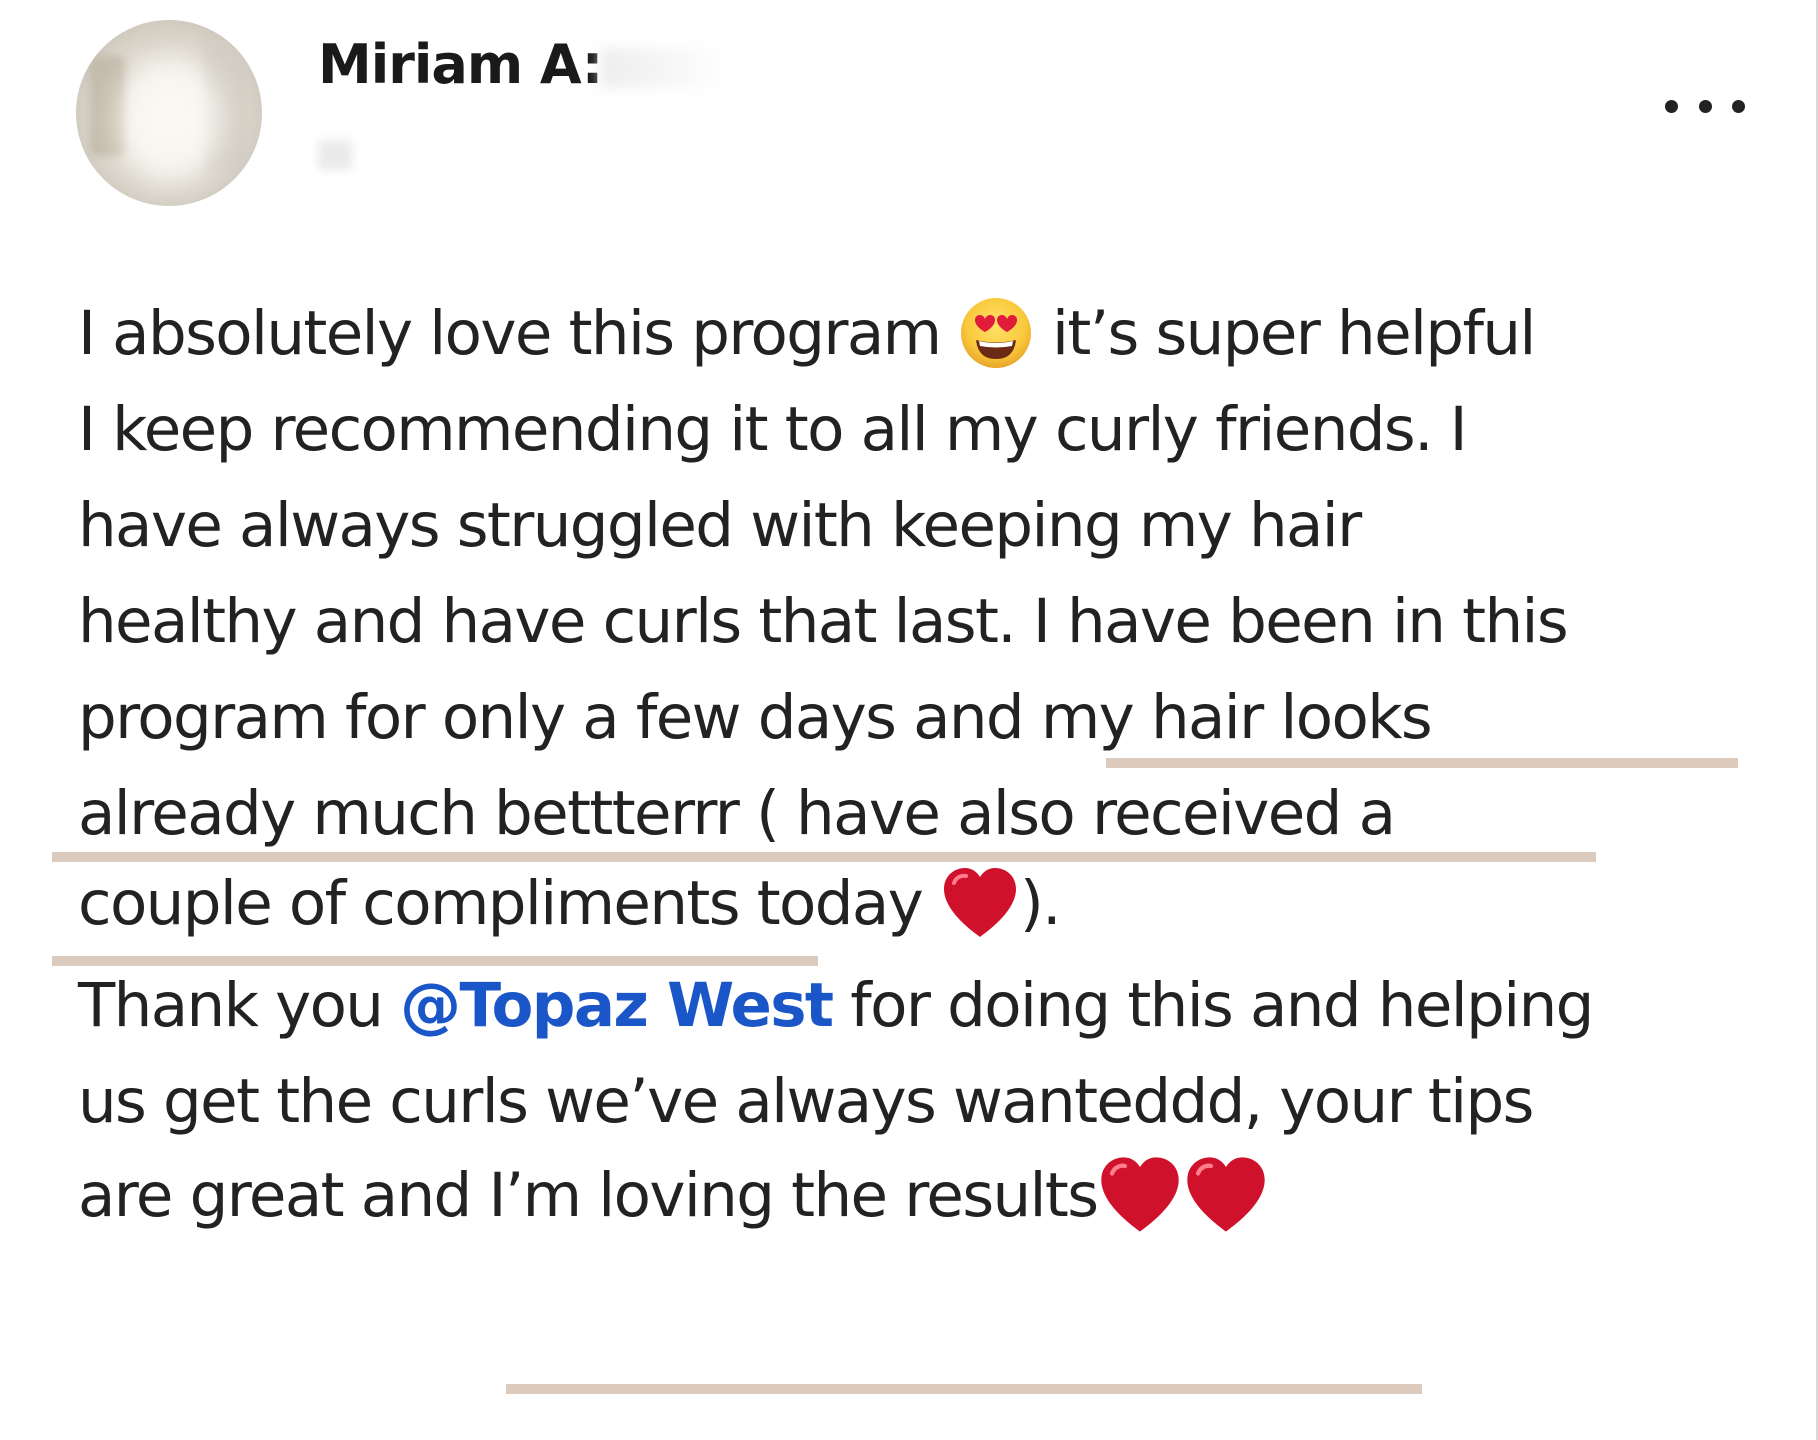  I want to click on post-text-segment: Thank you, so click(239, 1005).